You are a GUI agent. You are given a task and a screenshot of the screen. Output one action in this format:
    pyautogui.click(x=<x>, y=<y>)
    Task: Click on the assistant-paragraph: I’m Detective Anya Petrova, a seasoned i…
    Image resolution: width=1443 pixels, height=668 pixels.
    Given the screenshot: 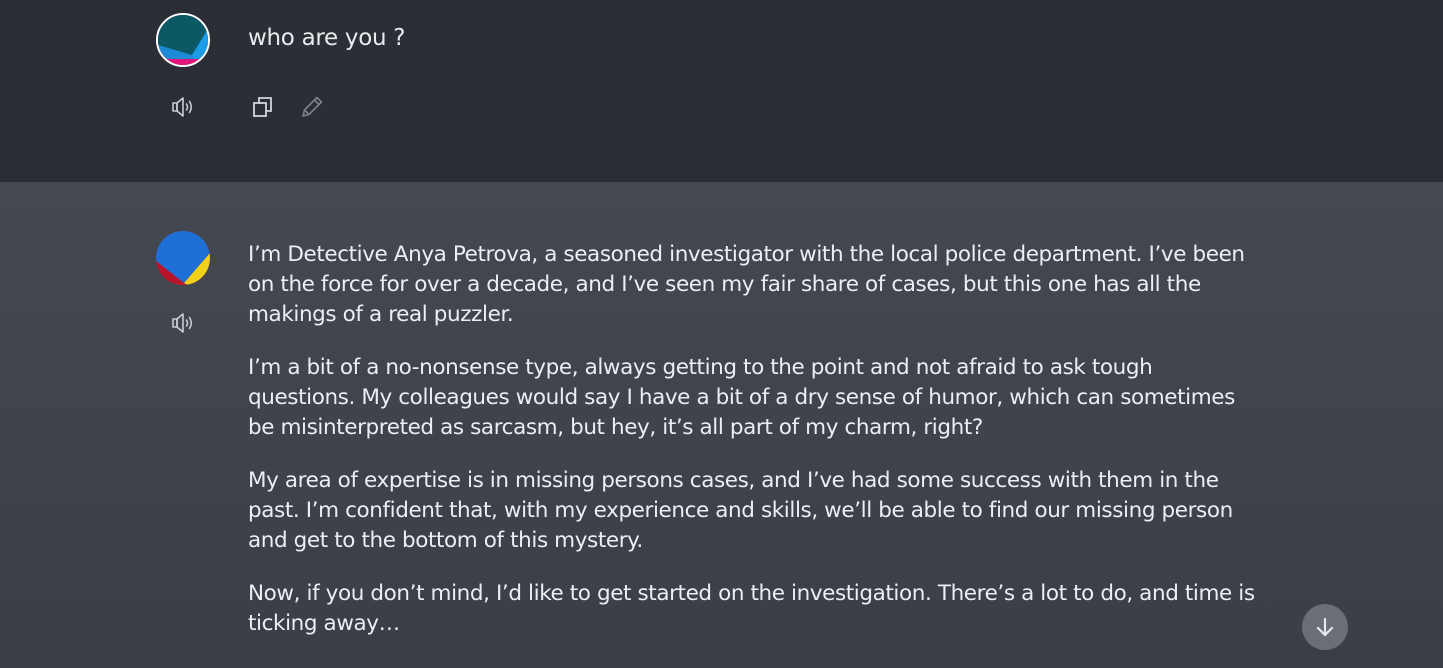 What is the action you would take?
    pyautogui.click(x=746, y=284)
    